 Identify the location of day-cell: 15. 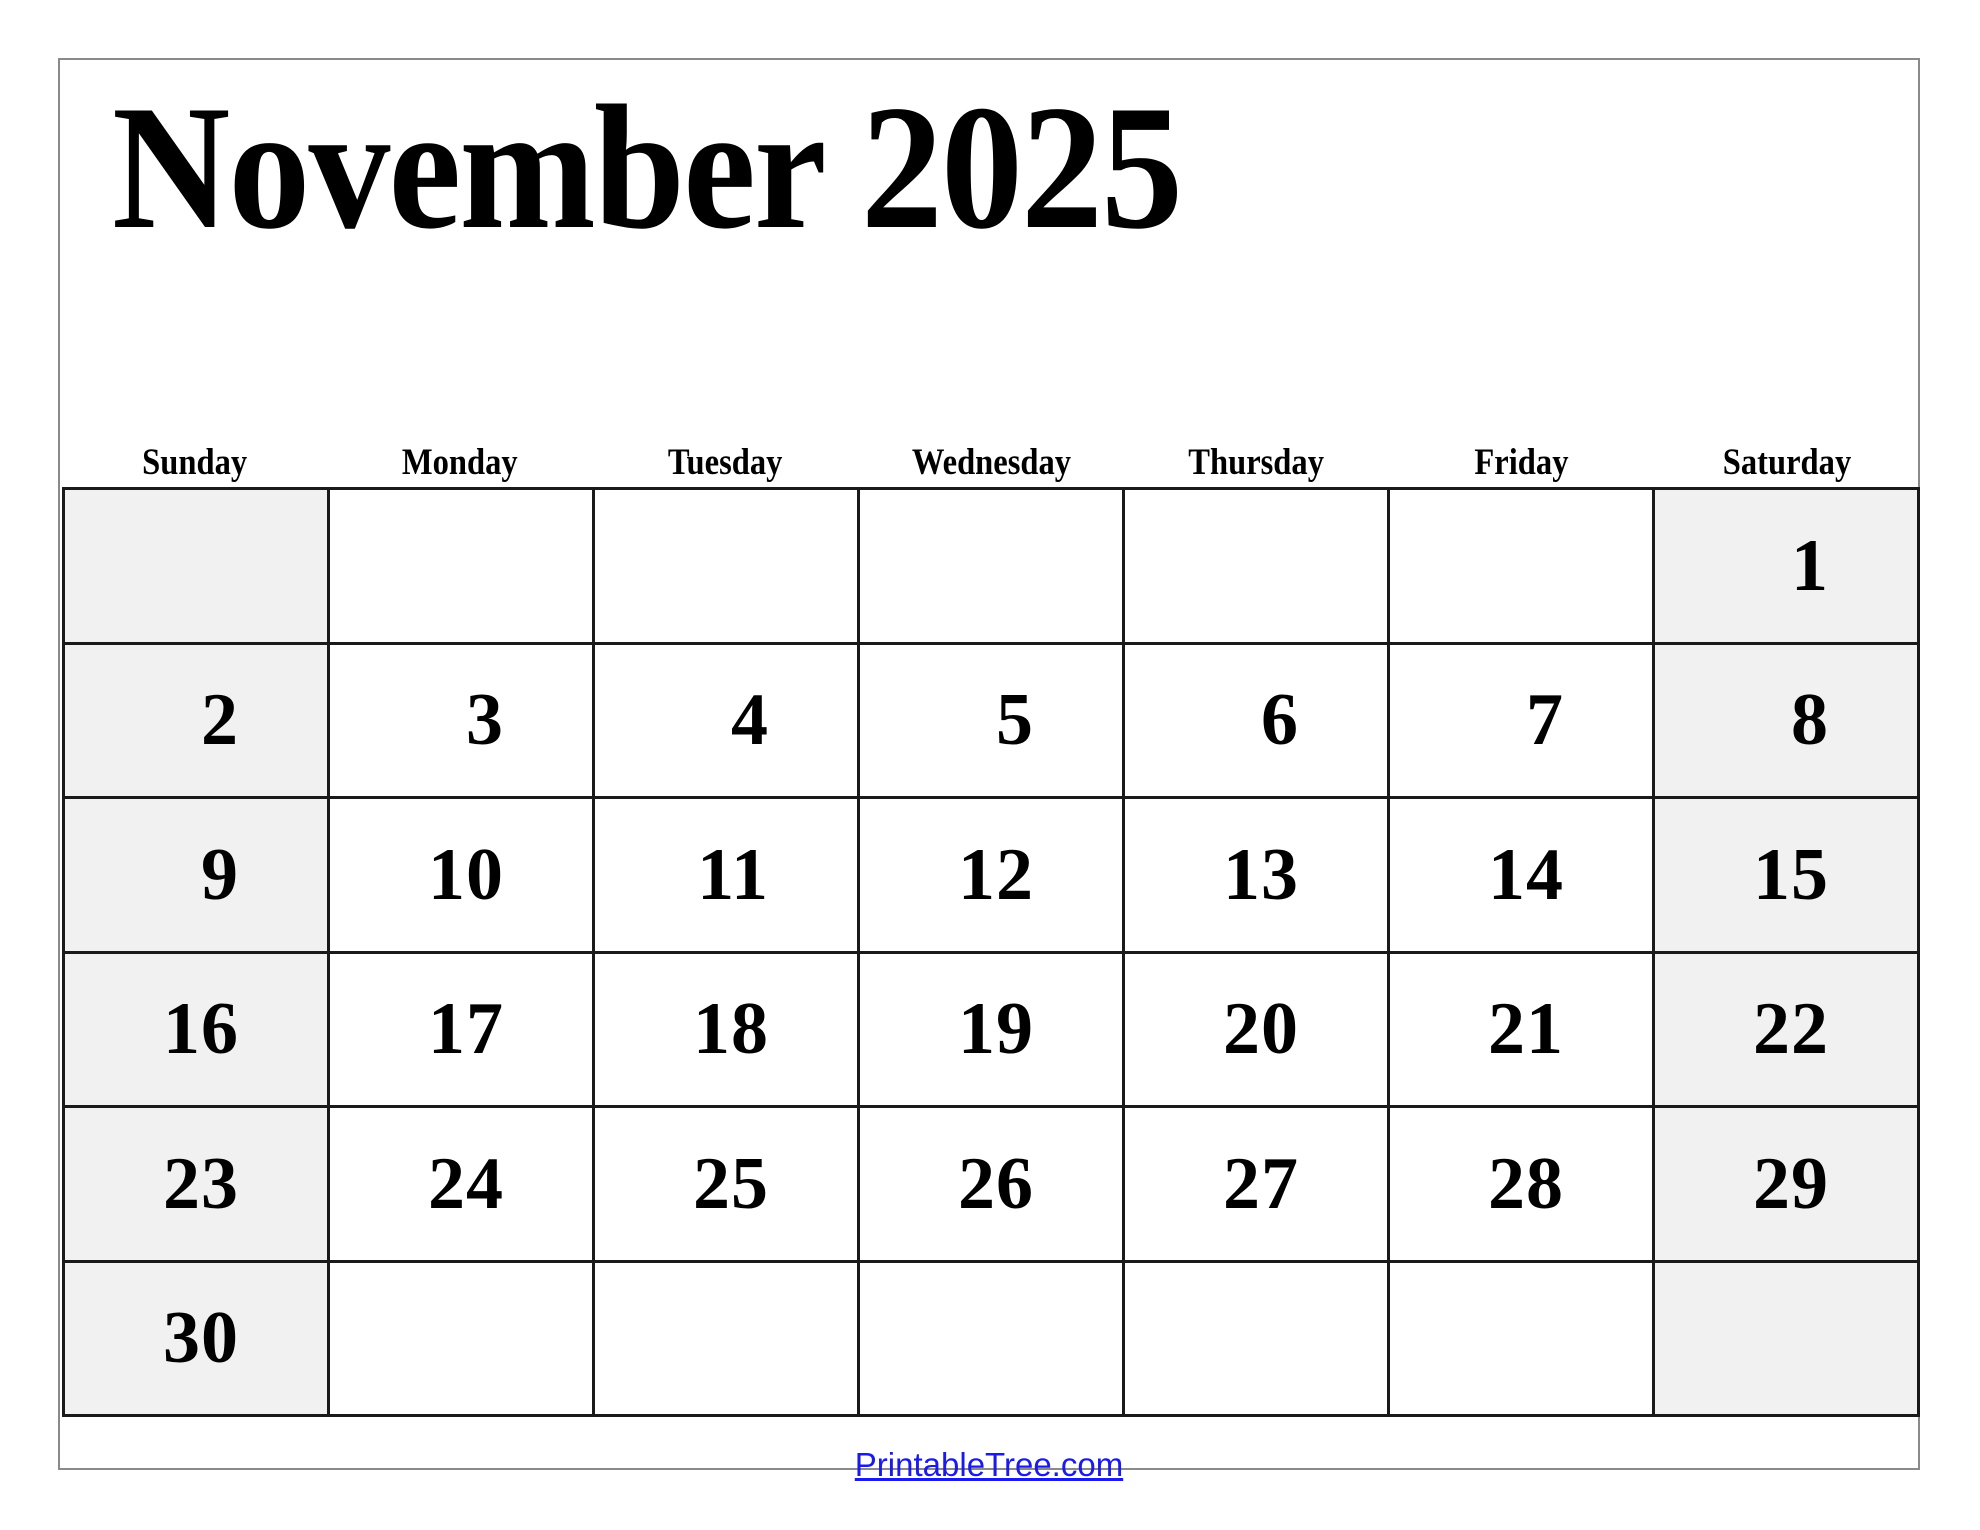
(1787, 876).